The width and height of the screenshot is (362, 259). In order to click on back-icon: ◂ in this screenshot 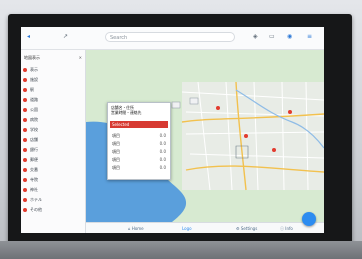, I will do `click(28, 37)`.